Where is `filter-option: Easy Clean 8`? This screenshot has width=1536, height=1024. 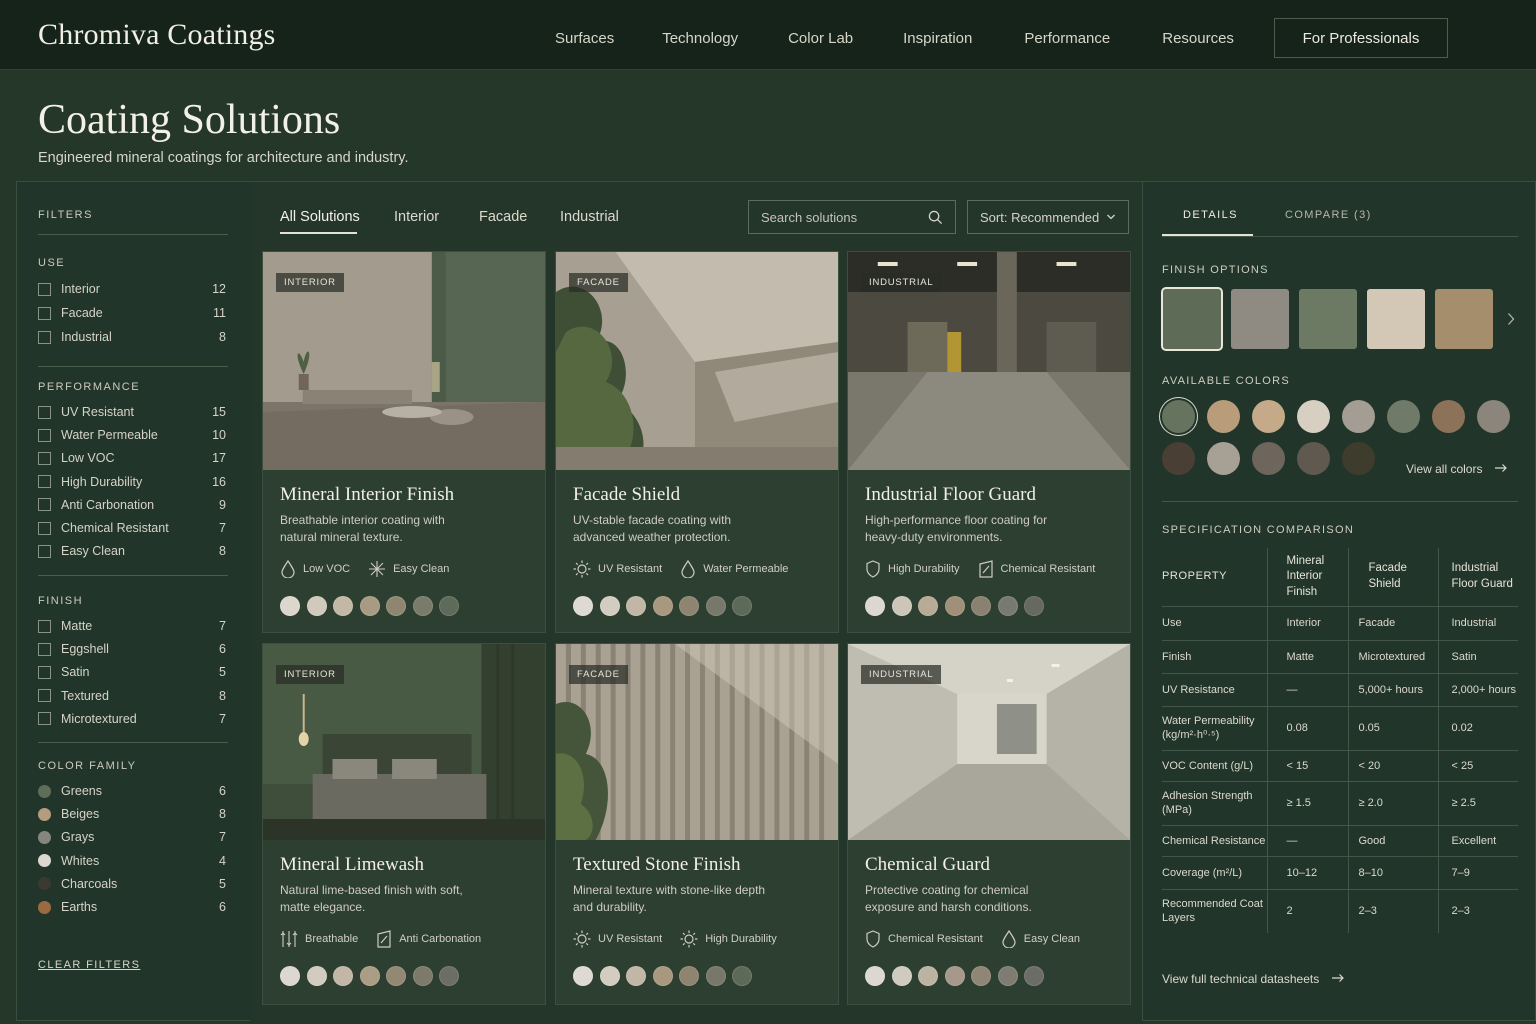
filter-option: Easy Clean 8 is located at coordinates (132, 551).